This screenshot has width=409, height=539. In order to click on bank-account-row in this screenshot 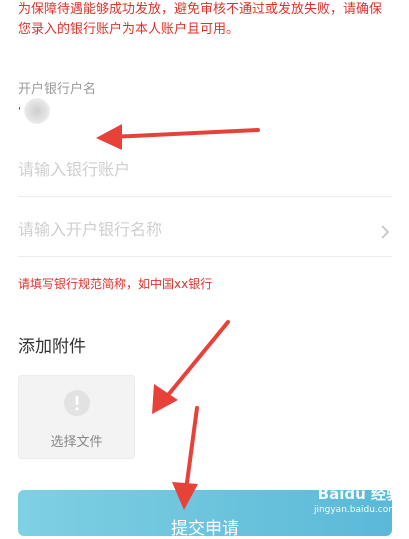, I will do `click(205, 173)`.